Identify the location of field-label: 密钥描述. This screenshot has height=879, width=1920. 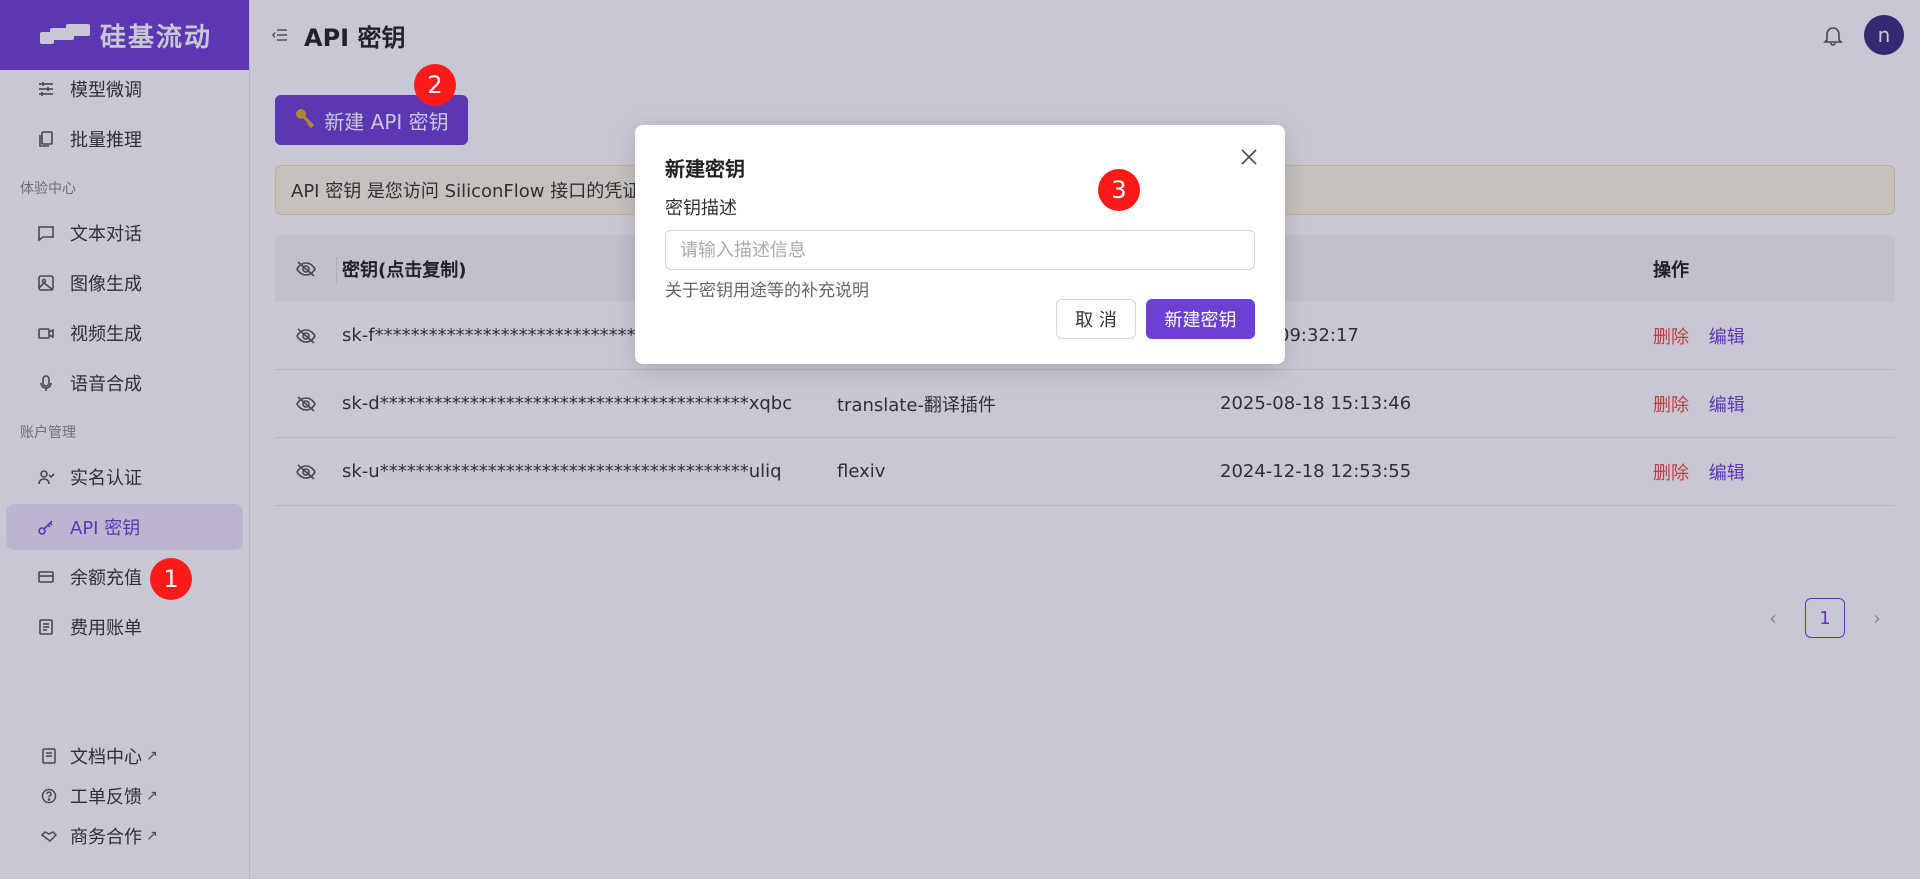
(701, 208).